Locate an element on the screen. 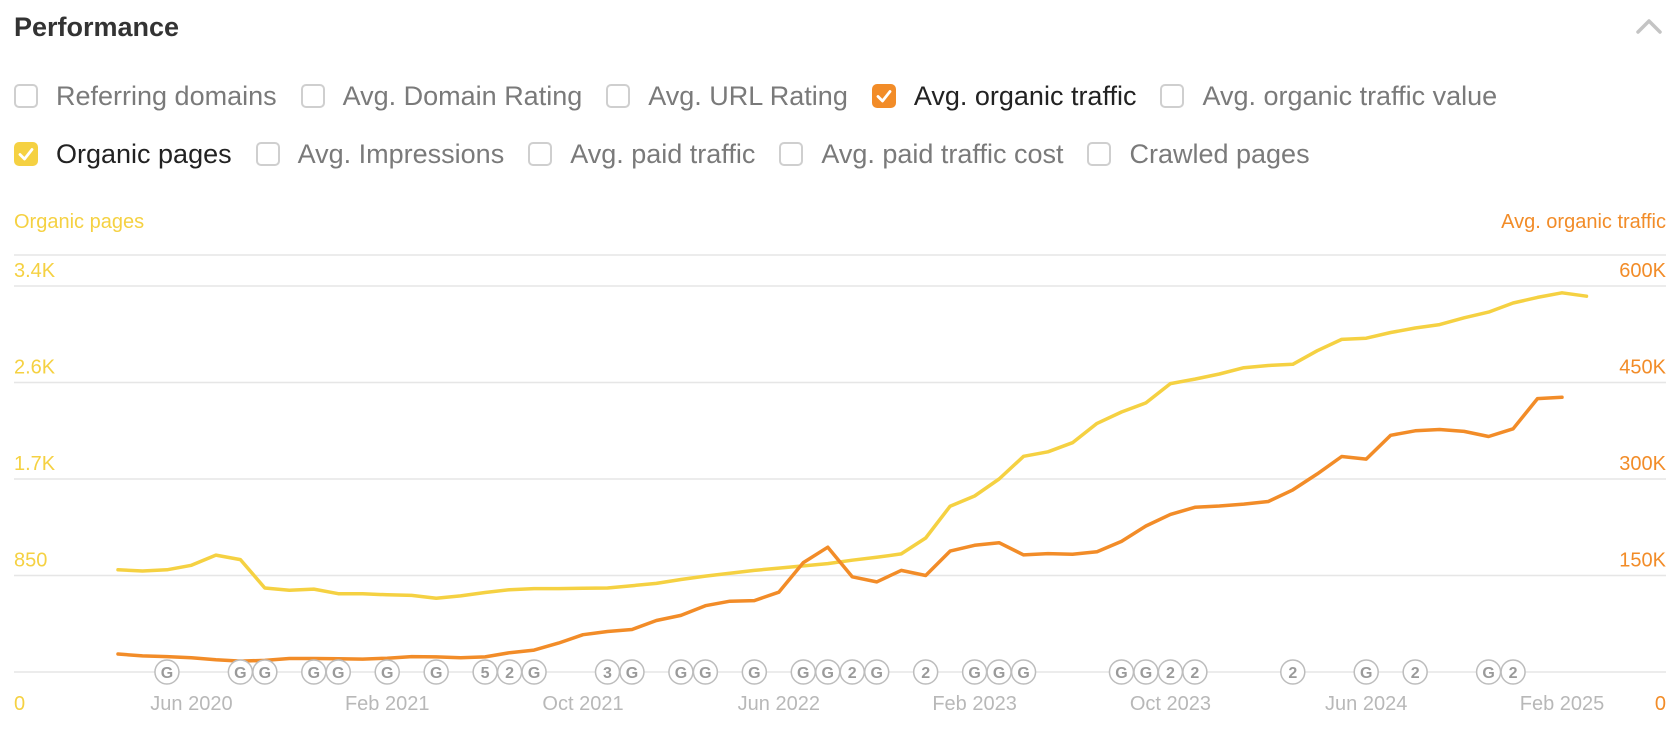 The height and width of the screenshot is (734, 1680). metric-toggle-crawled-pages: Crawled pages is located at coordinates (1198, 154).